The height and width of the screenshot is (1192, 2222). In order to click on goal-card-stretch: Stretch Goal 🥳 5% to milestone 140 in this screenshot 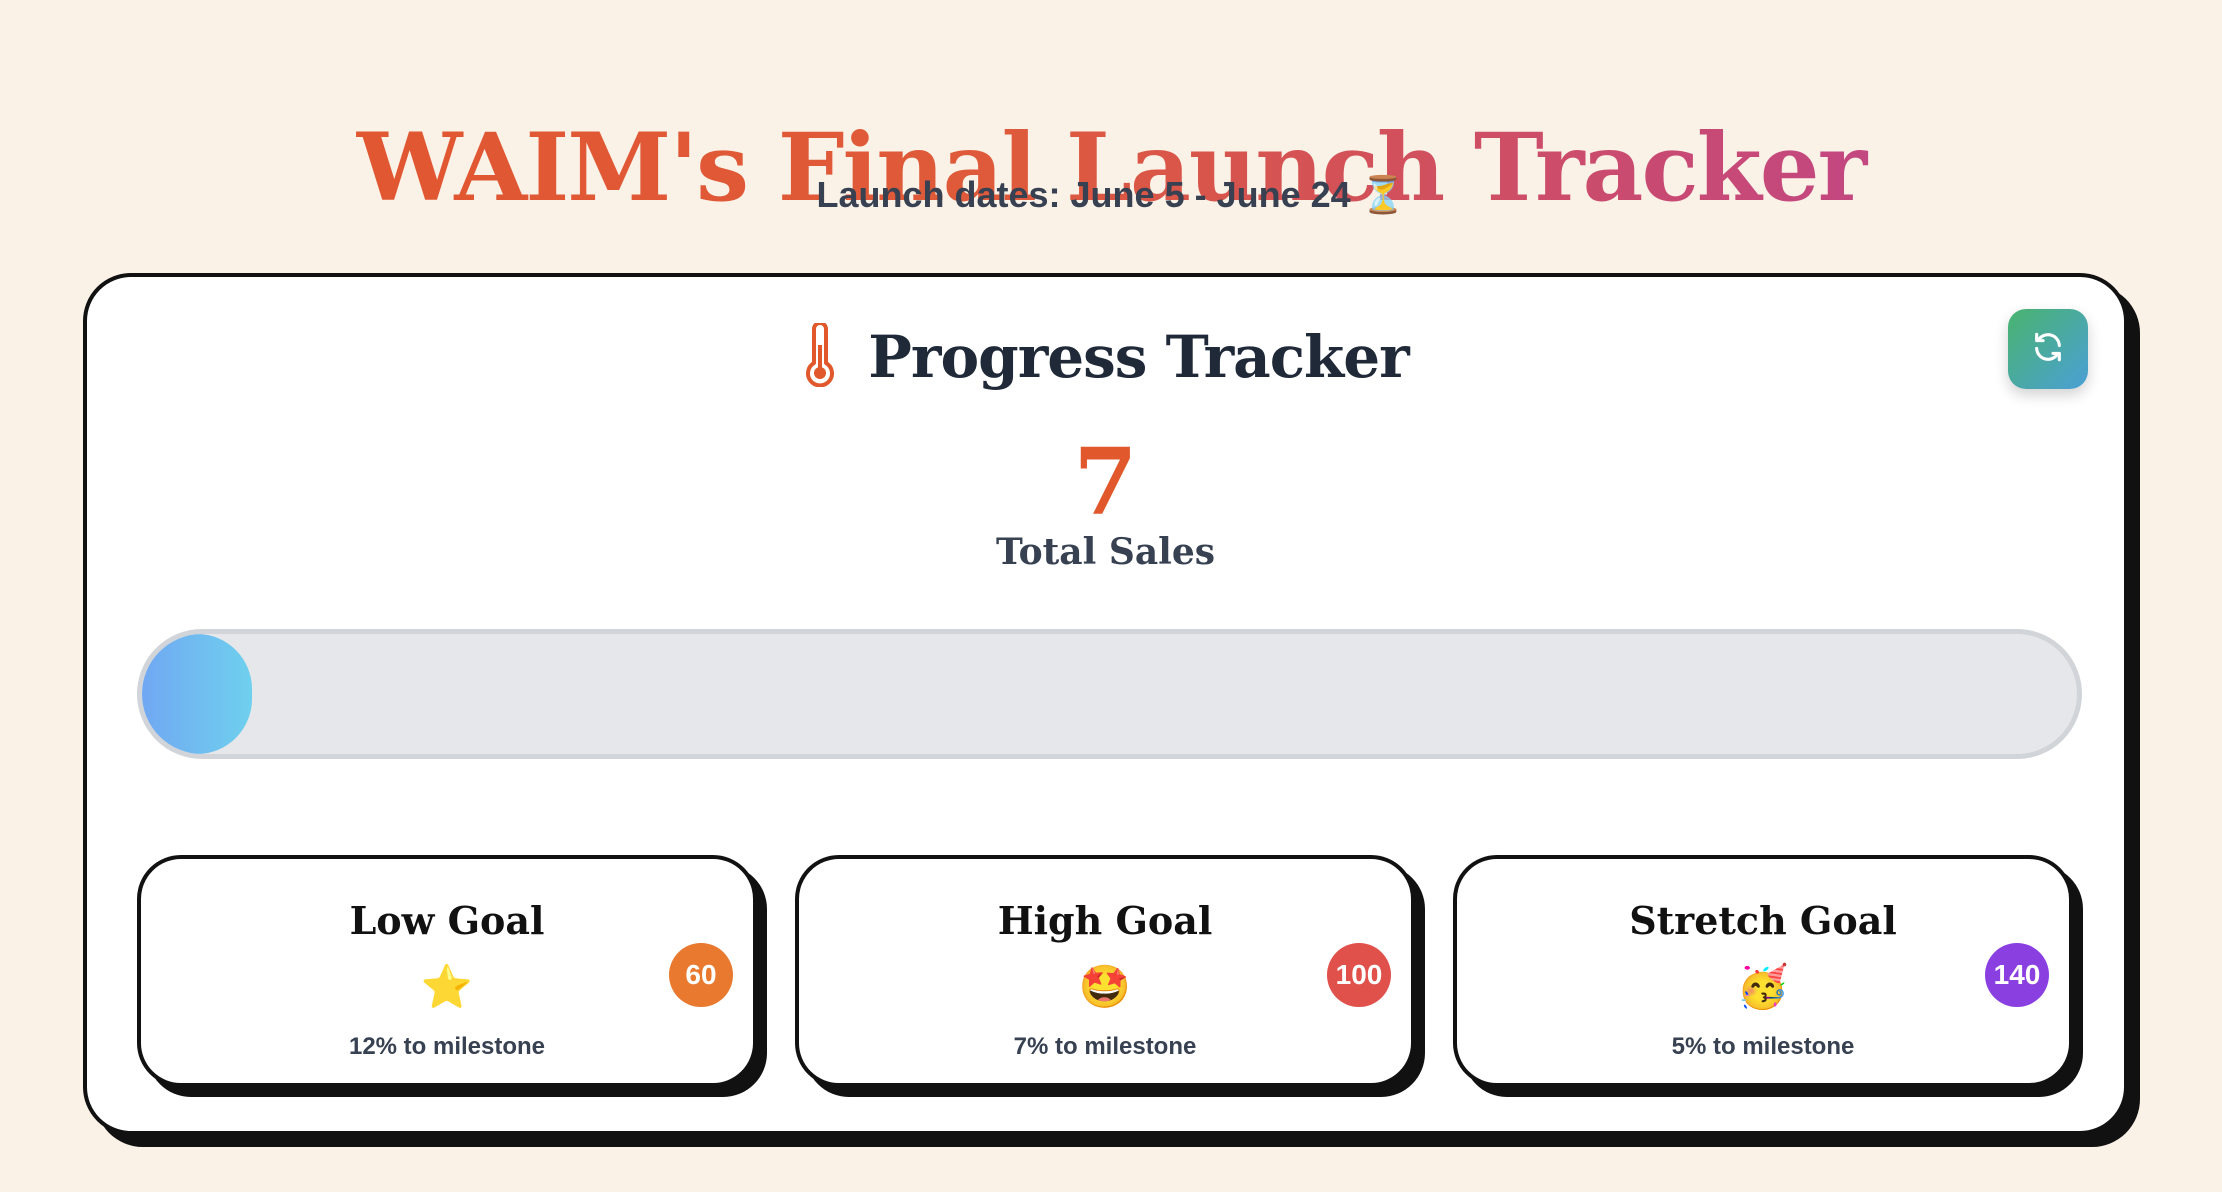, I will do `click(1763, 971)`.